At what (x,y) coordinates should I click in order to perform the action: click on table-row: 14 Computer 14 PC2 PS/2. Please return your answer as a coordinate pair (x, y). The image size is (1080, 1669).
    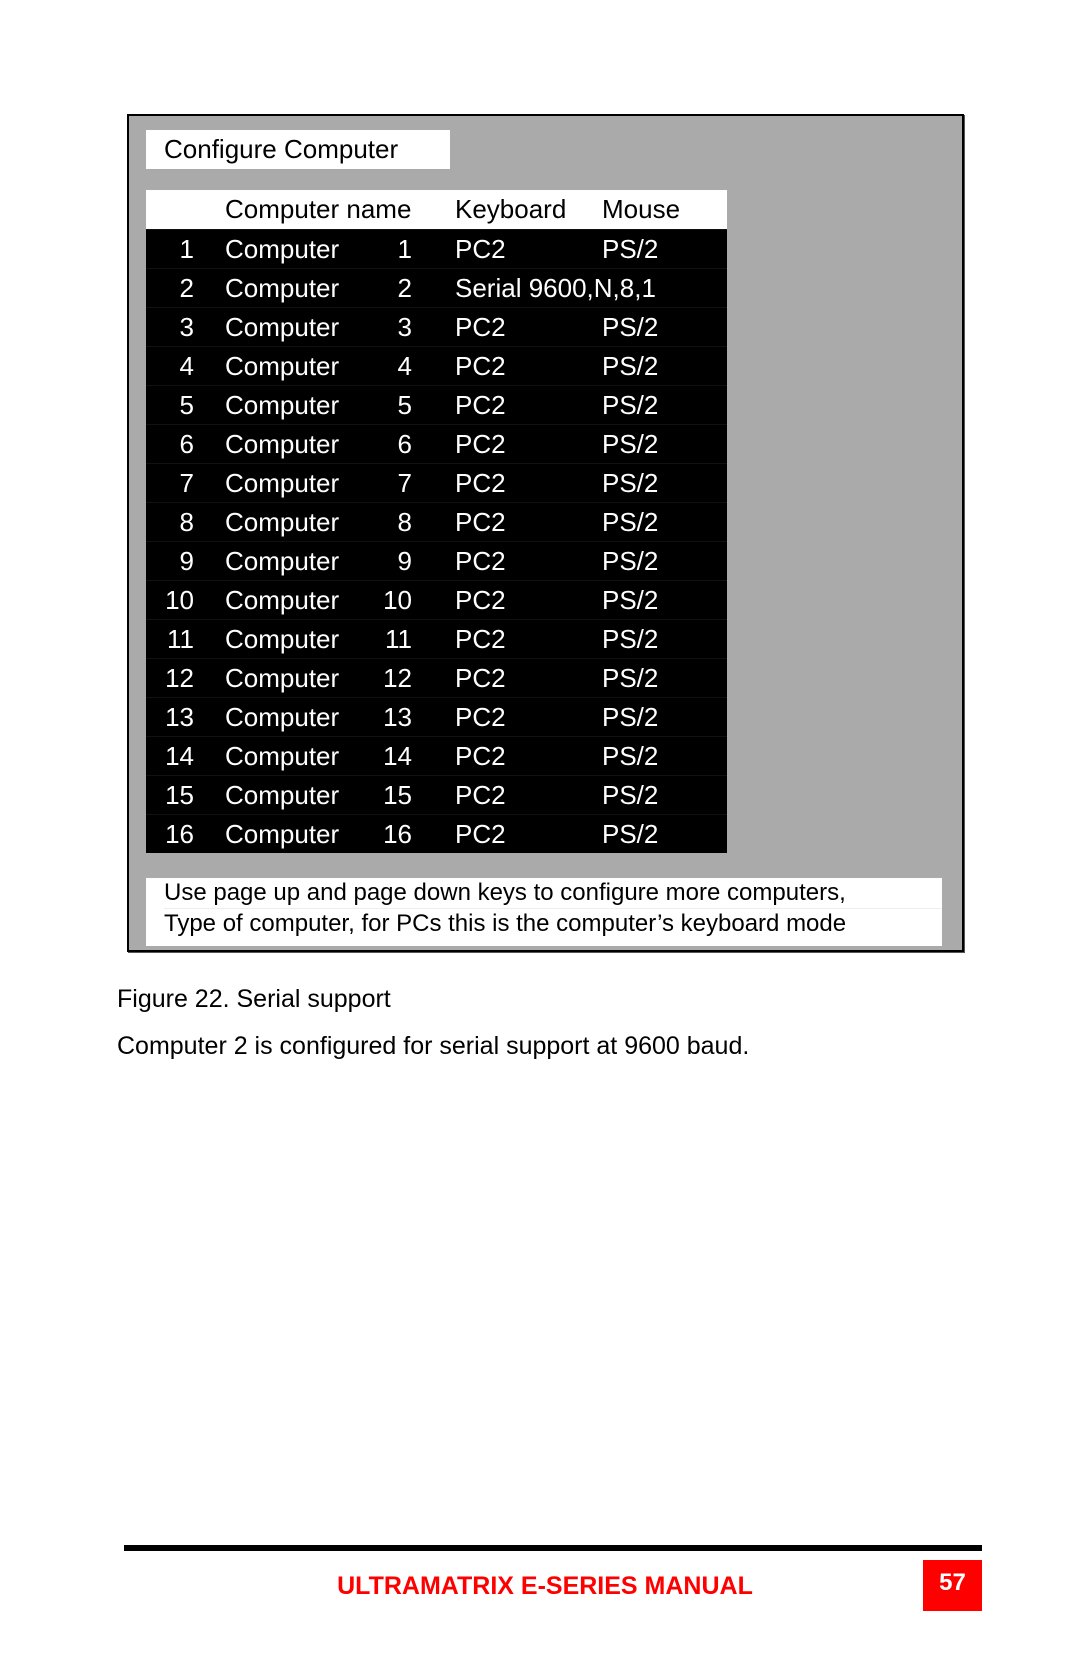
    Looking at the image, I should click on (436, 755).